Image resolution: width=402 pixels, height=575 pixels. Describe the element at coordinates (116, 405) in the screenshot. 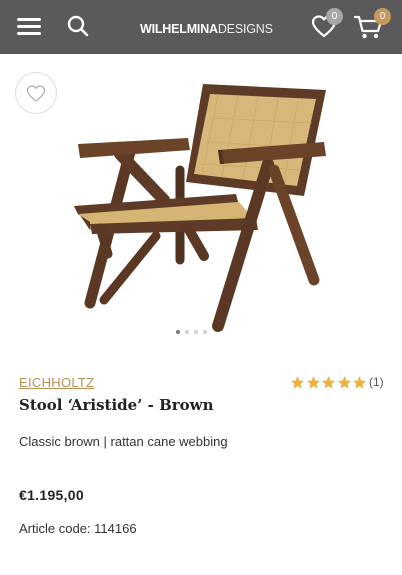

I see `product-title: Stool ‘Aristide’ - Brown` at that location.